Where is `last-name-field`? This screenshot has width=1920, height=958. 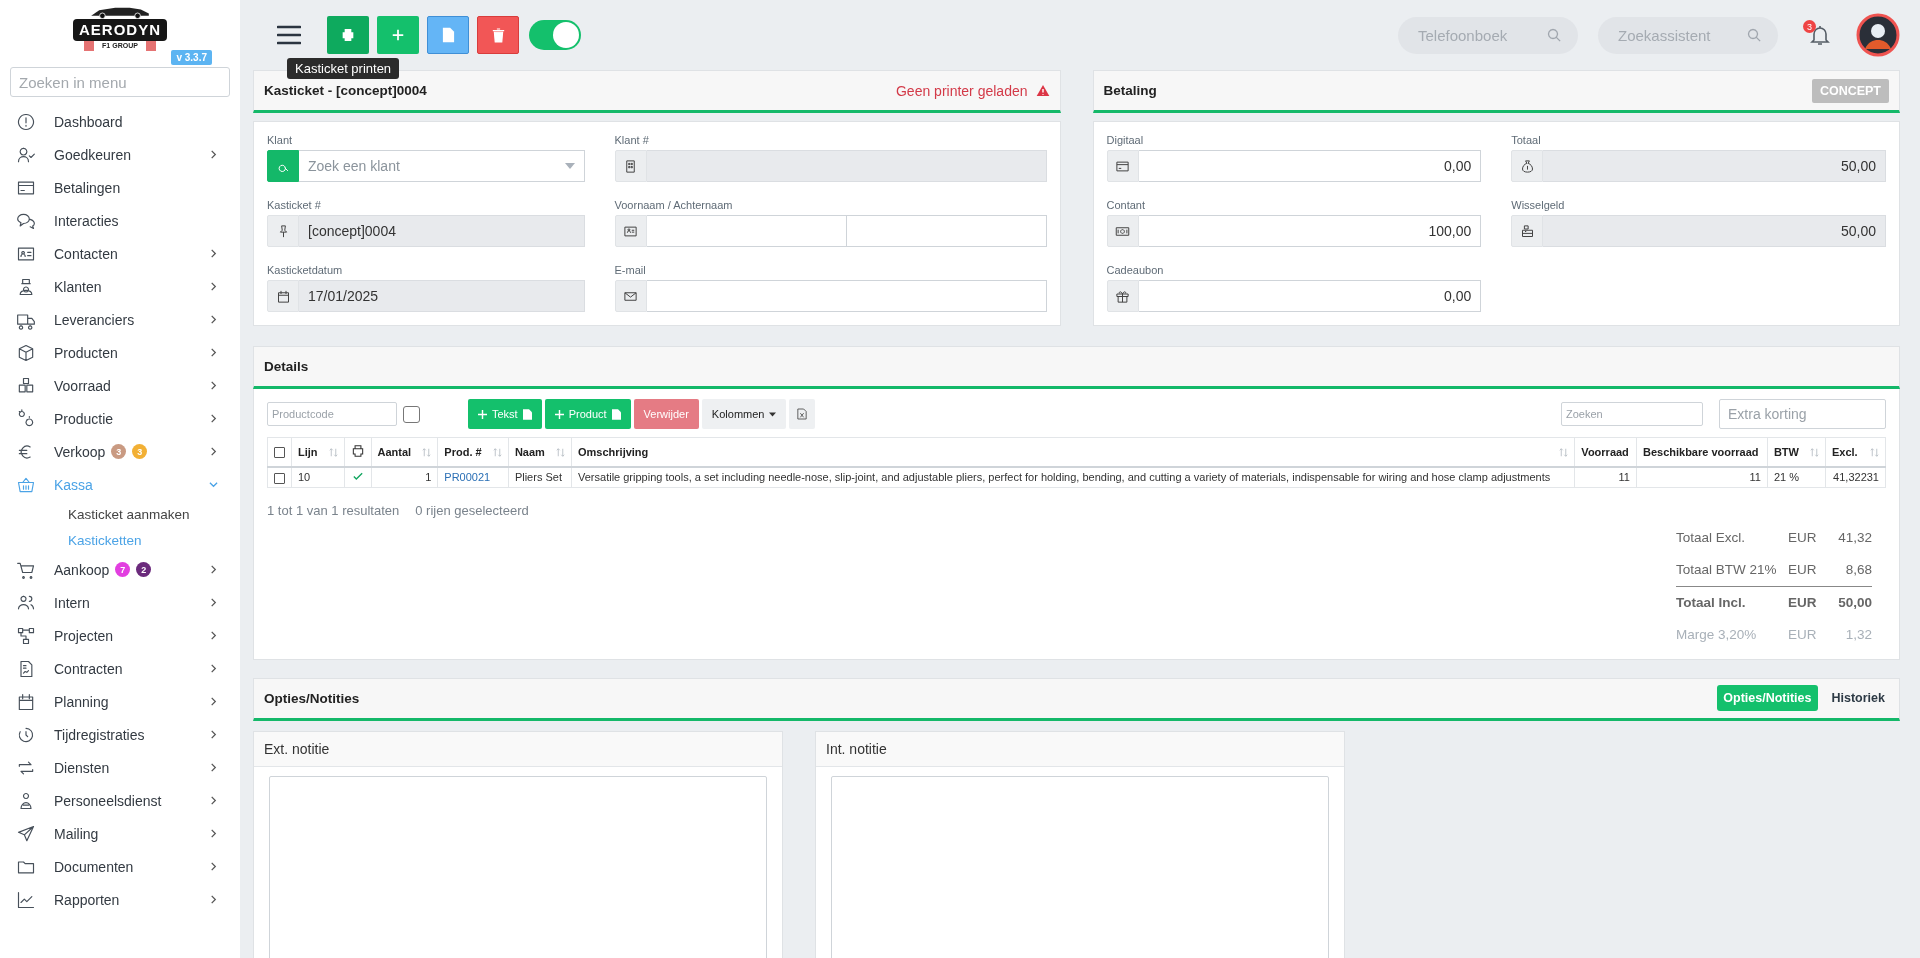
last-name-field is located at coordinates (946, 231).